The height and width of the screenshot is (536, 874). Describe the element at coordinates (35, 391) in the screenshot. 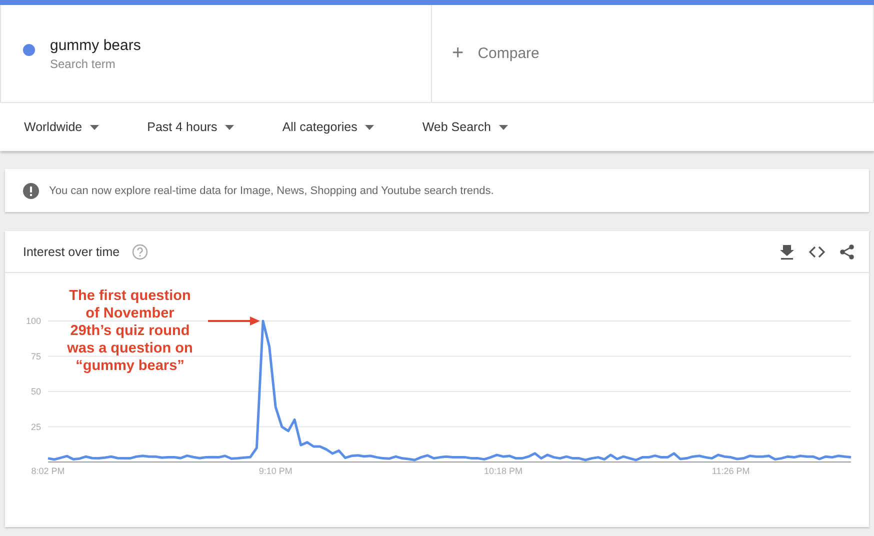

I see `y-tick-label: 50` at that location.